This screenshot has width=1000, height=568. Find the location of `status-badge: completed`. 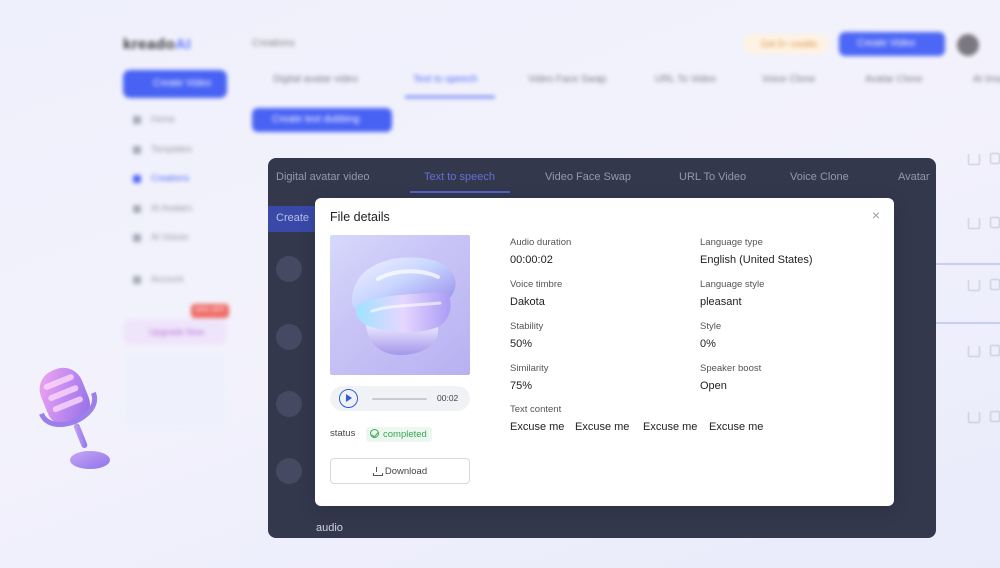

status-badge: completed is located at coordinates (399, 434).